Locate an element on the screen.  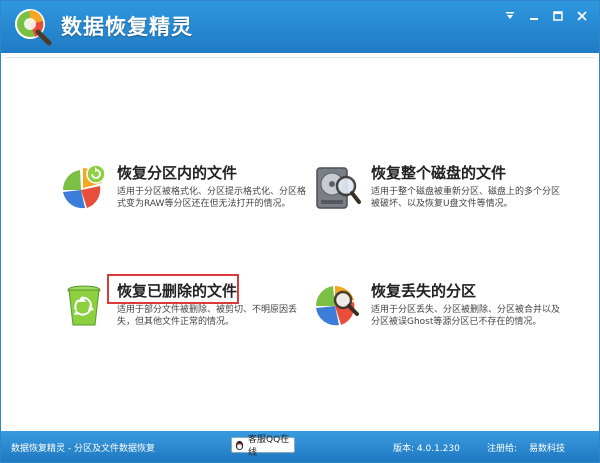
option-title: 恢复丢失的分区 is located at coordinates (424, 291).